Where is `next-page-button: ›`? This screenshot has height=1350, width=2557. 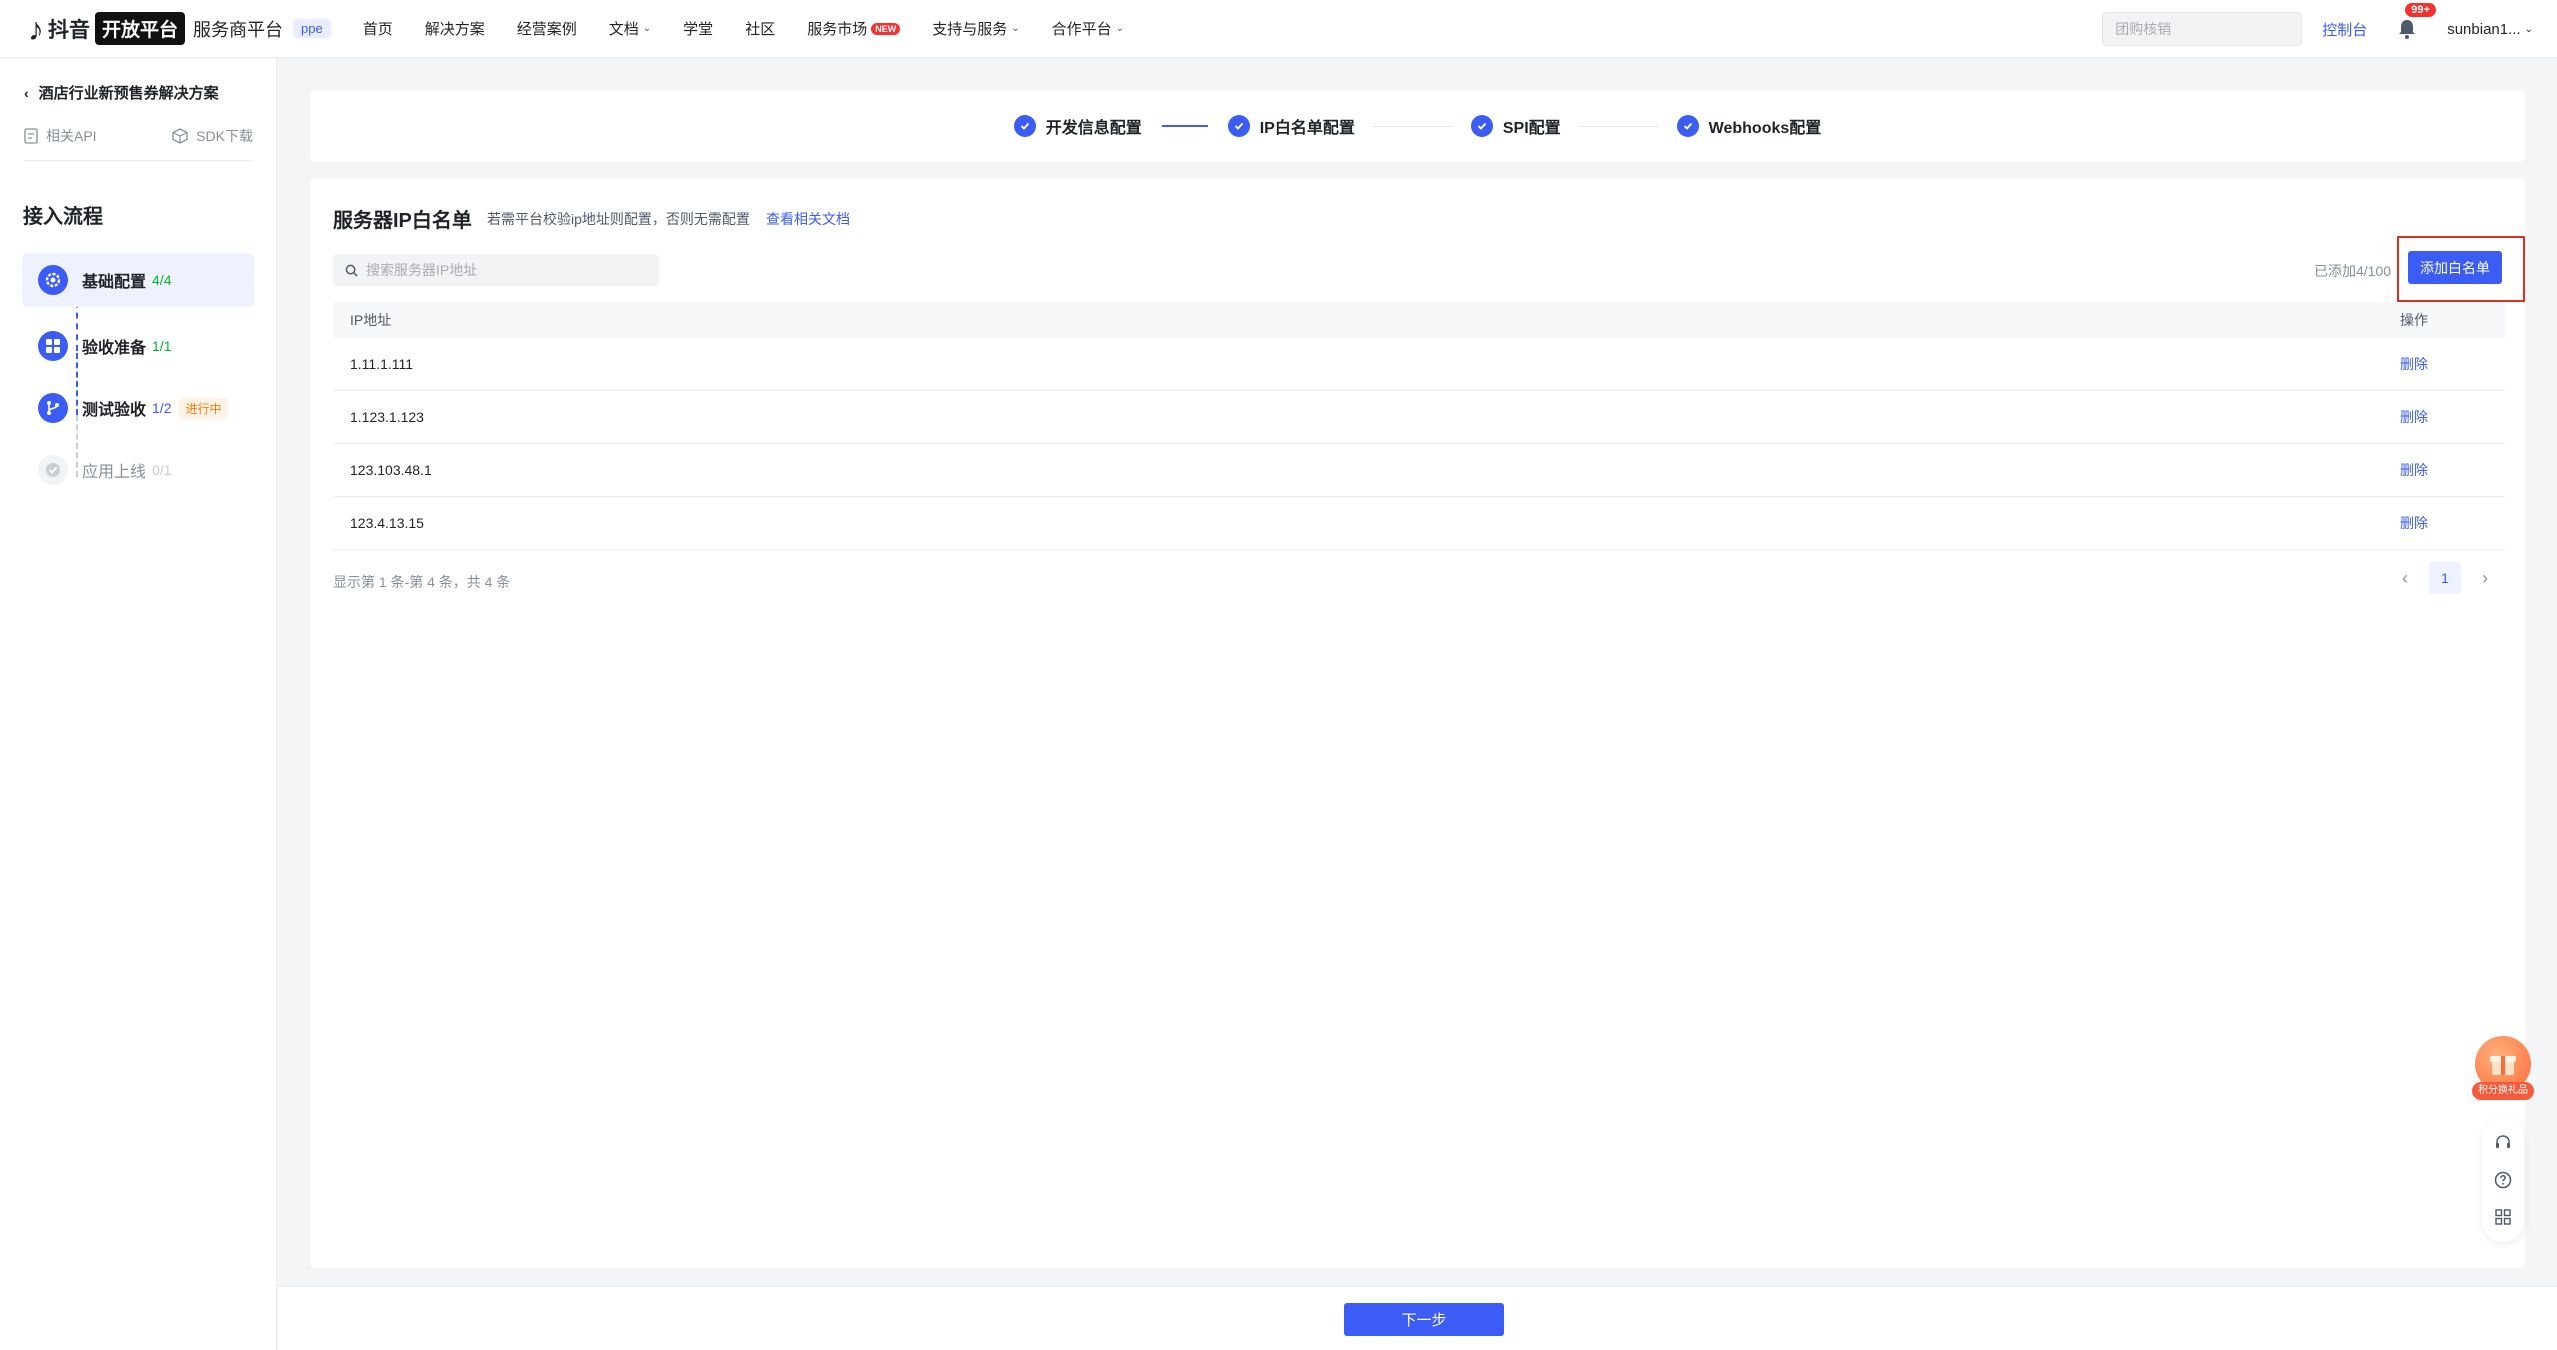
next-page-button: › is located at coordinates (2485, 578).